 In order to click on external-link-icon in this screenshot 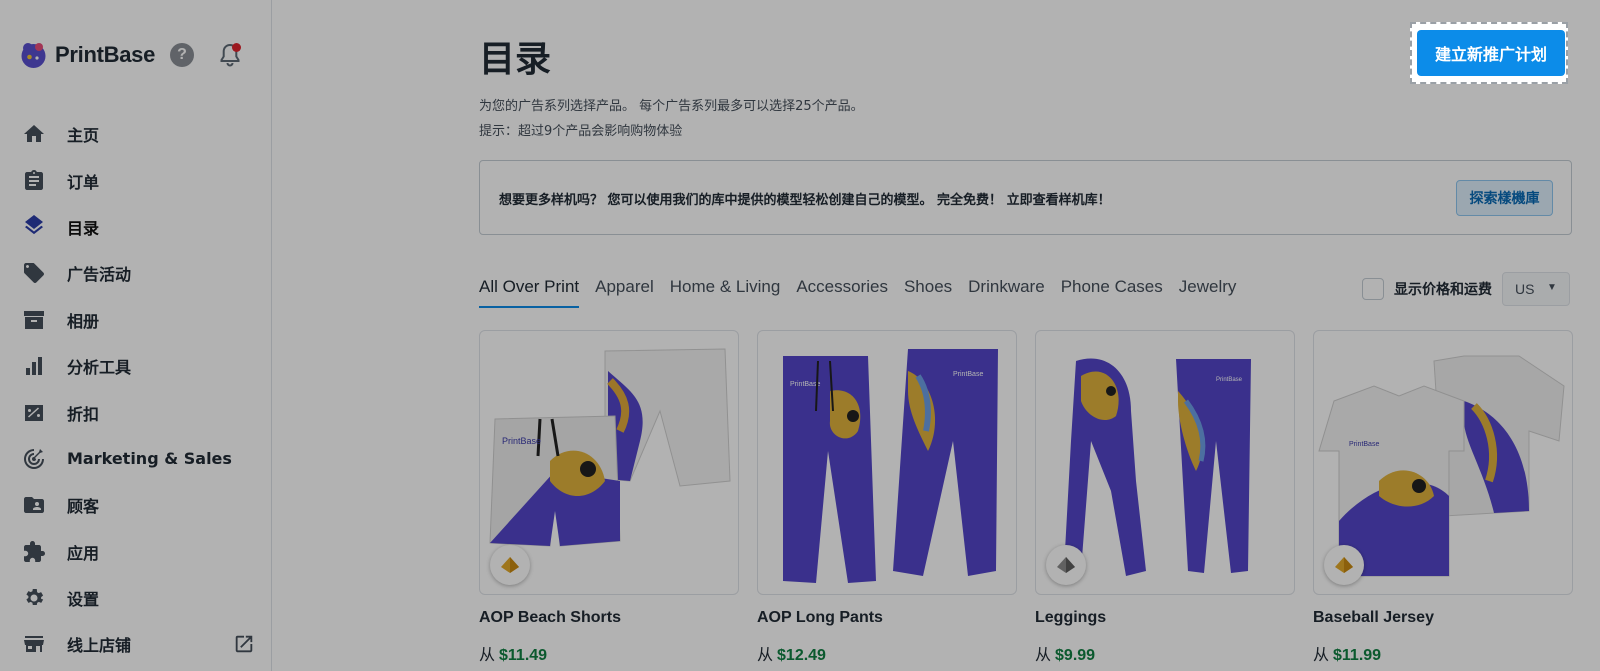, I will do `click(244, 644)`.